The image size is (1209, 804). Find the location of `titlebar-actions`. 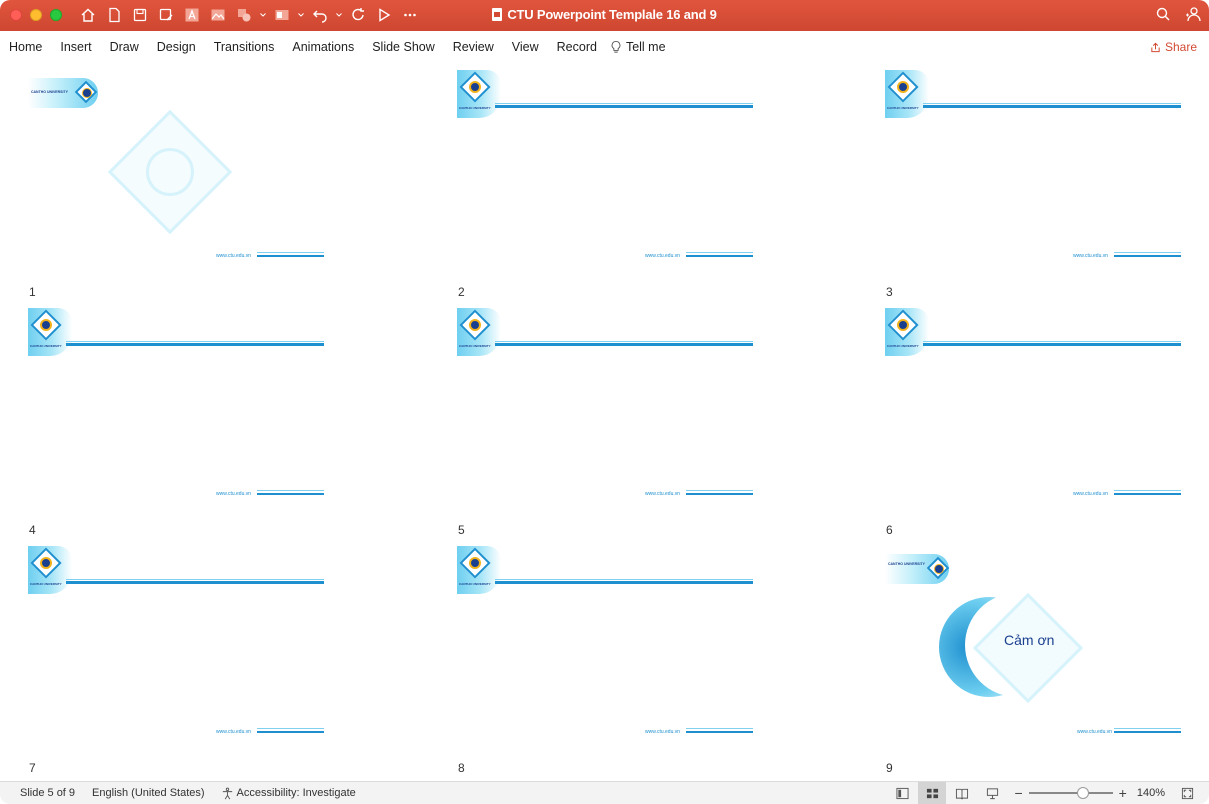

titlebar-actions is located at coordinates (1178, 16).